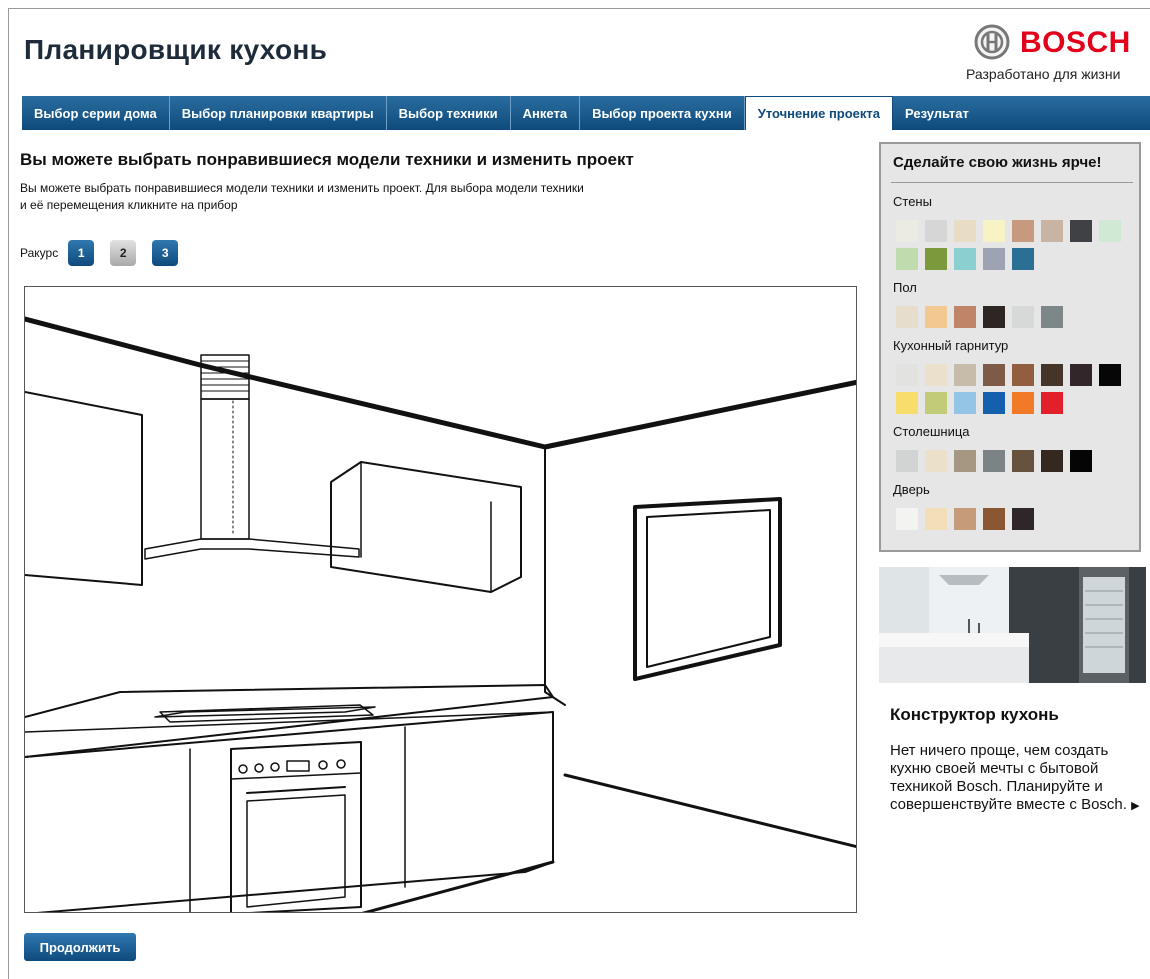 The width and height of the screenshot is (1150, 979). Describe the element at coordinates (426, 527) in the screenshot. I see `upper-cabinet` at that location.